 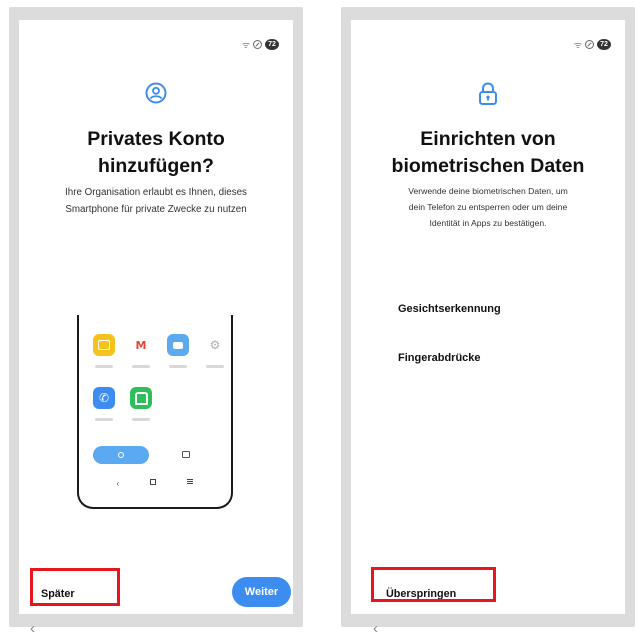 I want to click on subtitle-line1: Verwende deine biometrischen Daten, um, so click(x=488, y=191).